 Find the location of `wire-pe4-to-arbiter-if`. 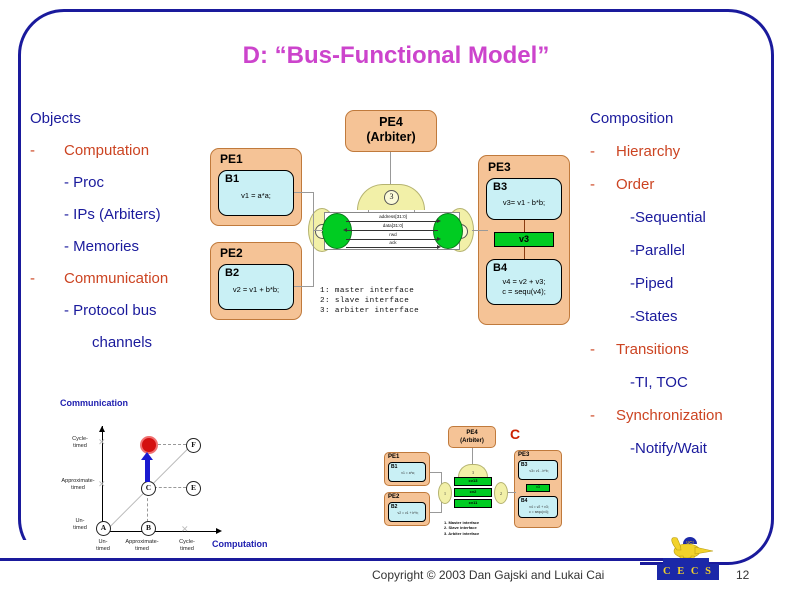

wire-pe4-to-arbiter-if is located at coordinates (390, 168).